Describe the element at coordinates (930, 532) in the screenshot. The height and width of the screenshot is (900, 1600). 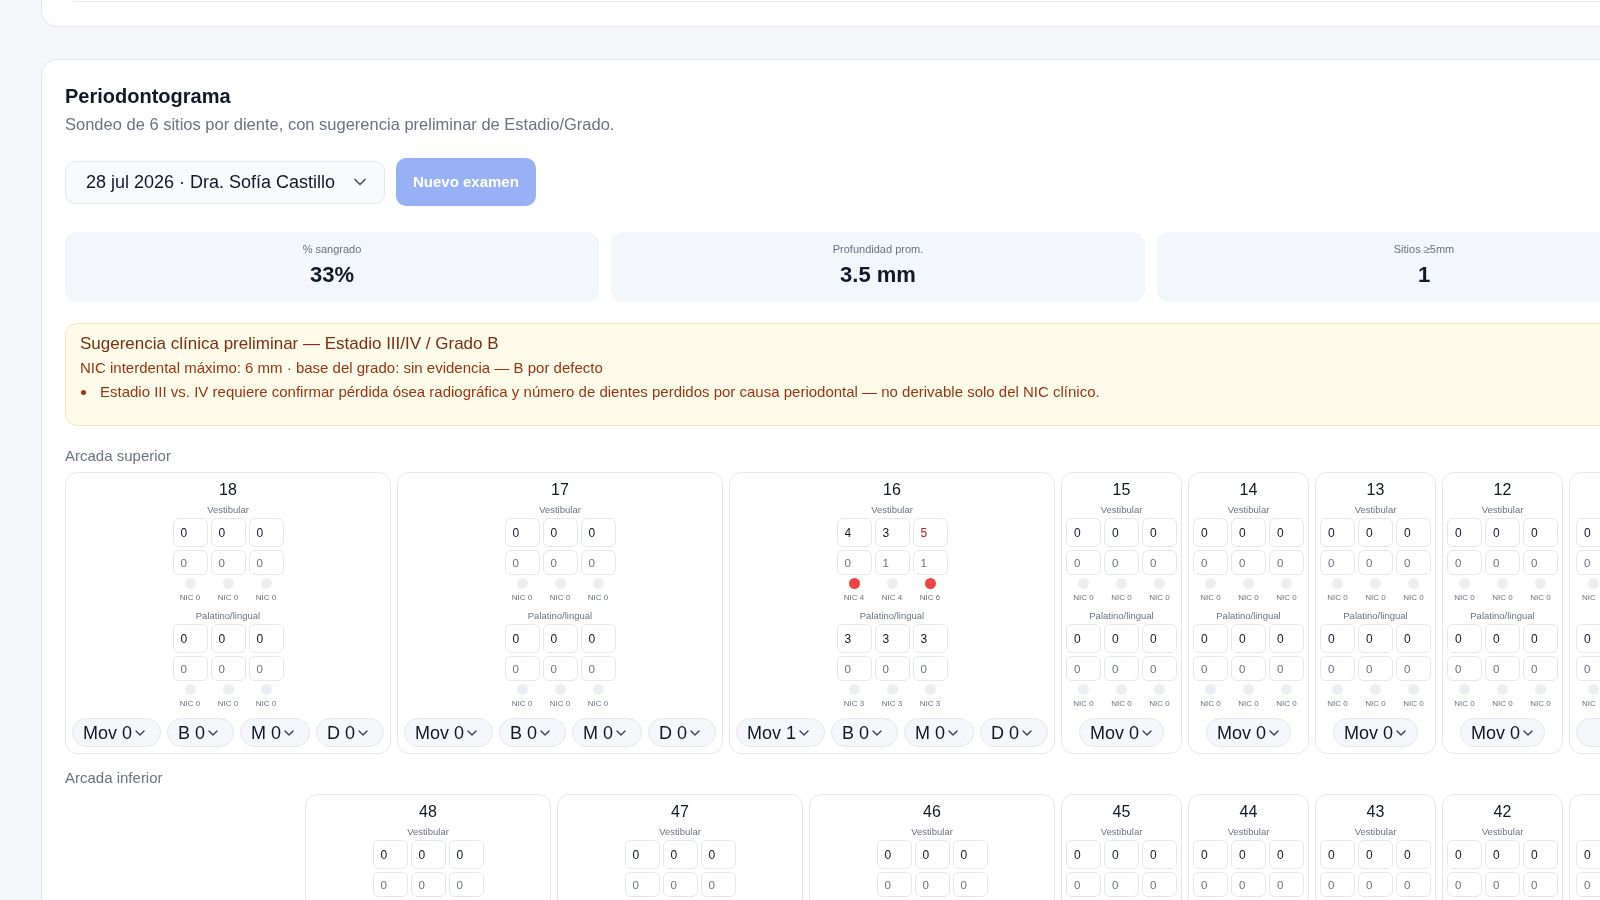
I see `probing-depth-input: 5` at that location.